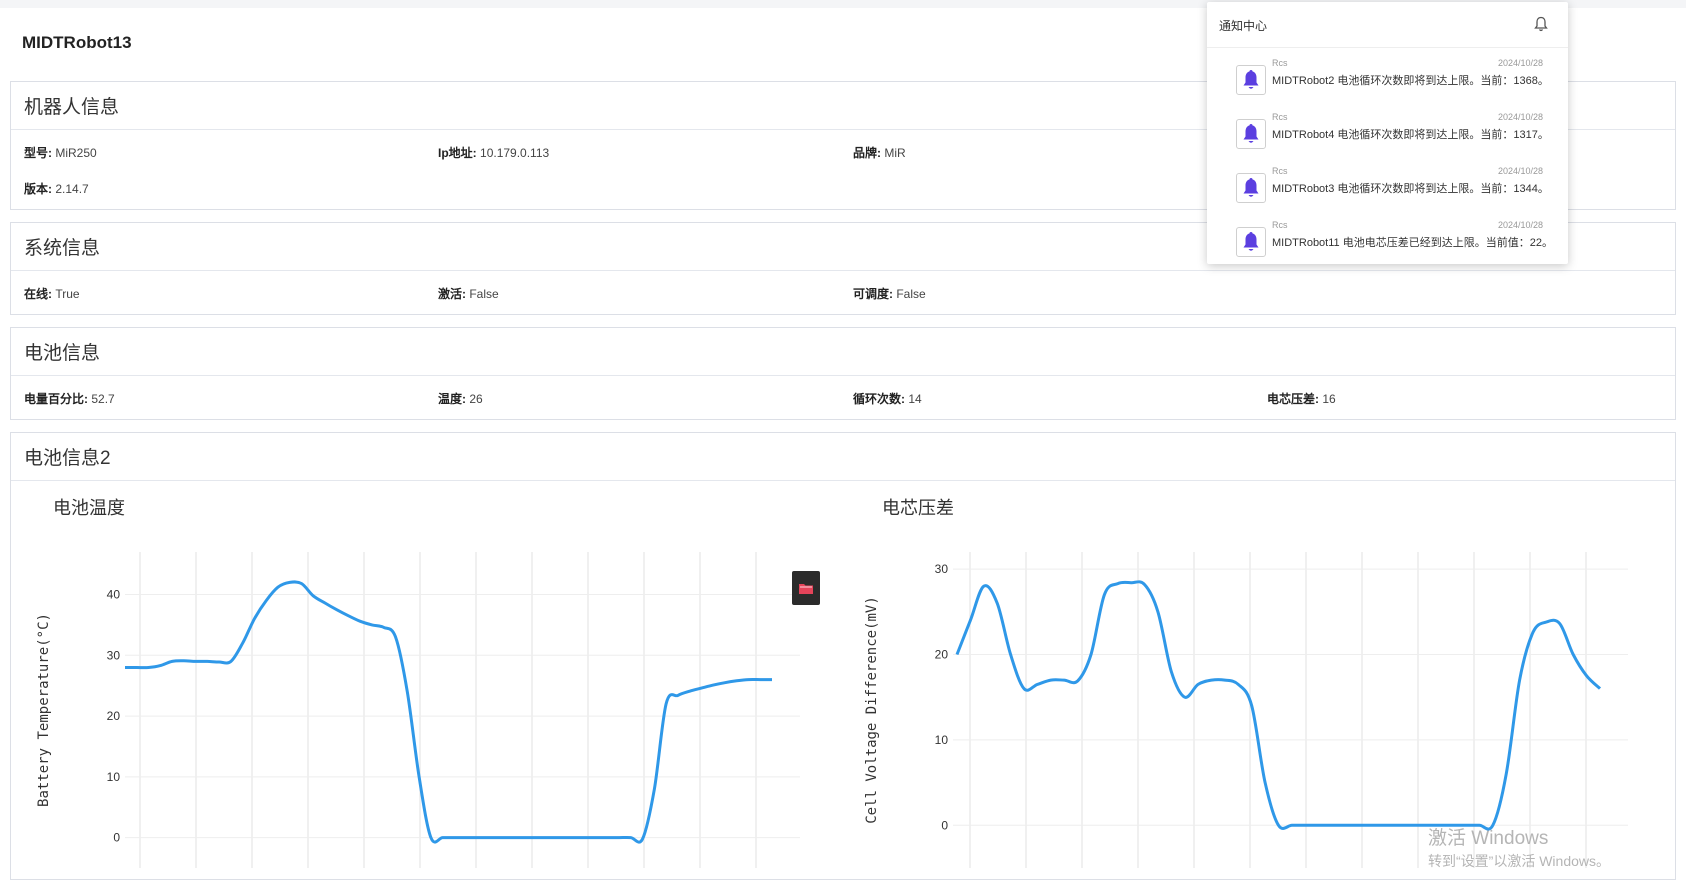 This screenshot has height=882, width=1686. What do you see at coordinates (89, 508) in the screenshot?
I see `chart-temperature-title: 电池温度` at bounding box center [89, 508].